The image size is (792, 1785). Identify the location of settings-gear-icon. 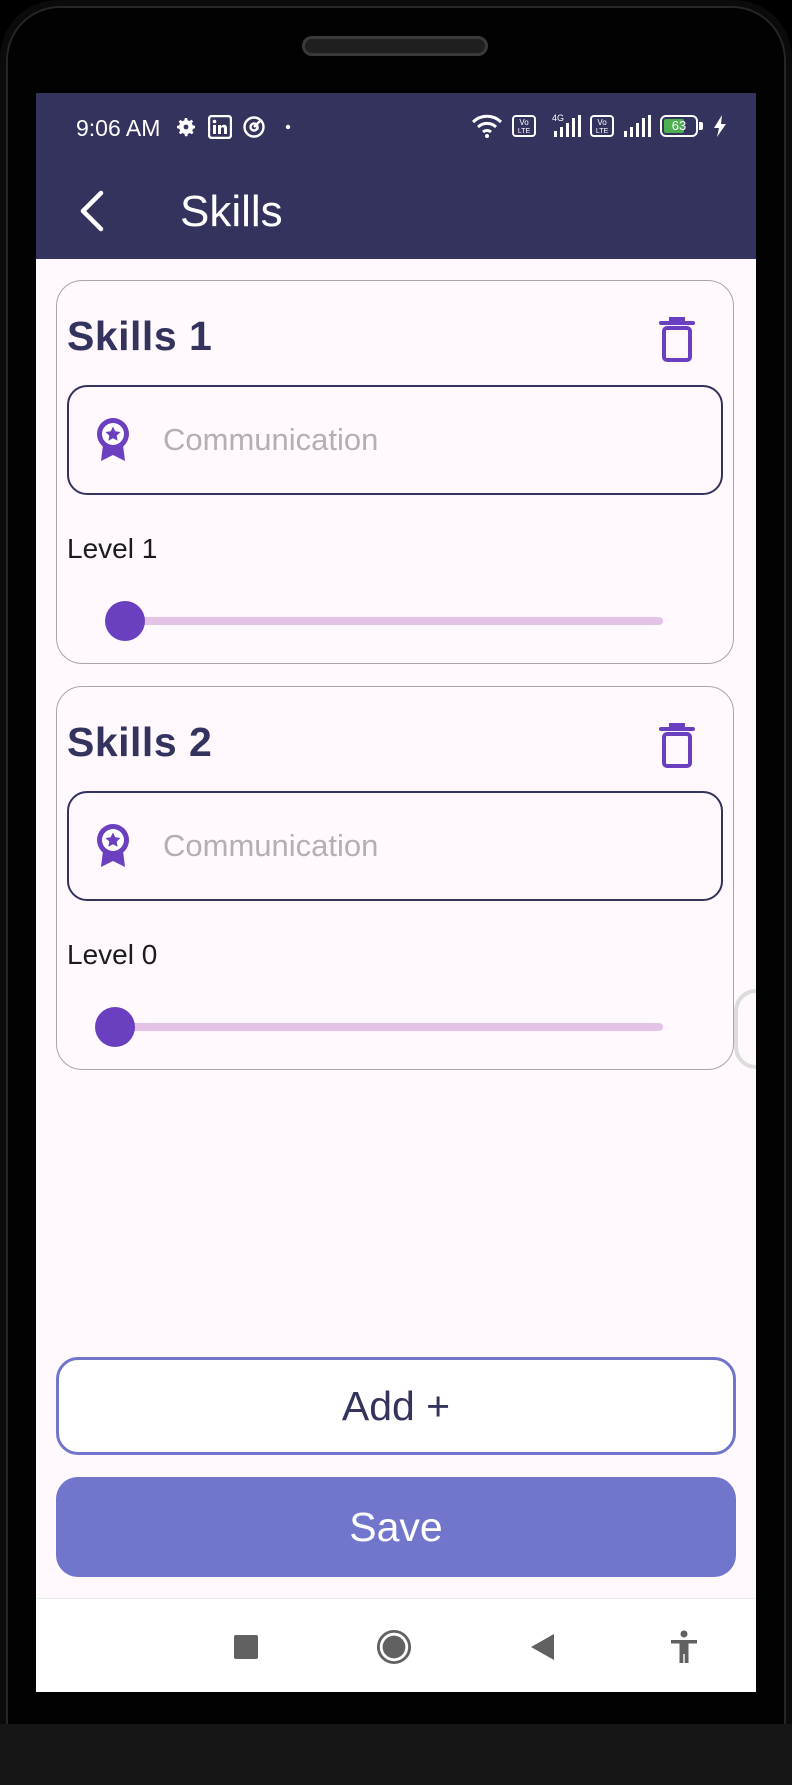
(186, 127).